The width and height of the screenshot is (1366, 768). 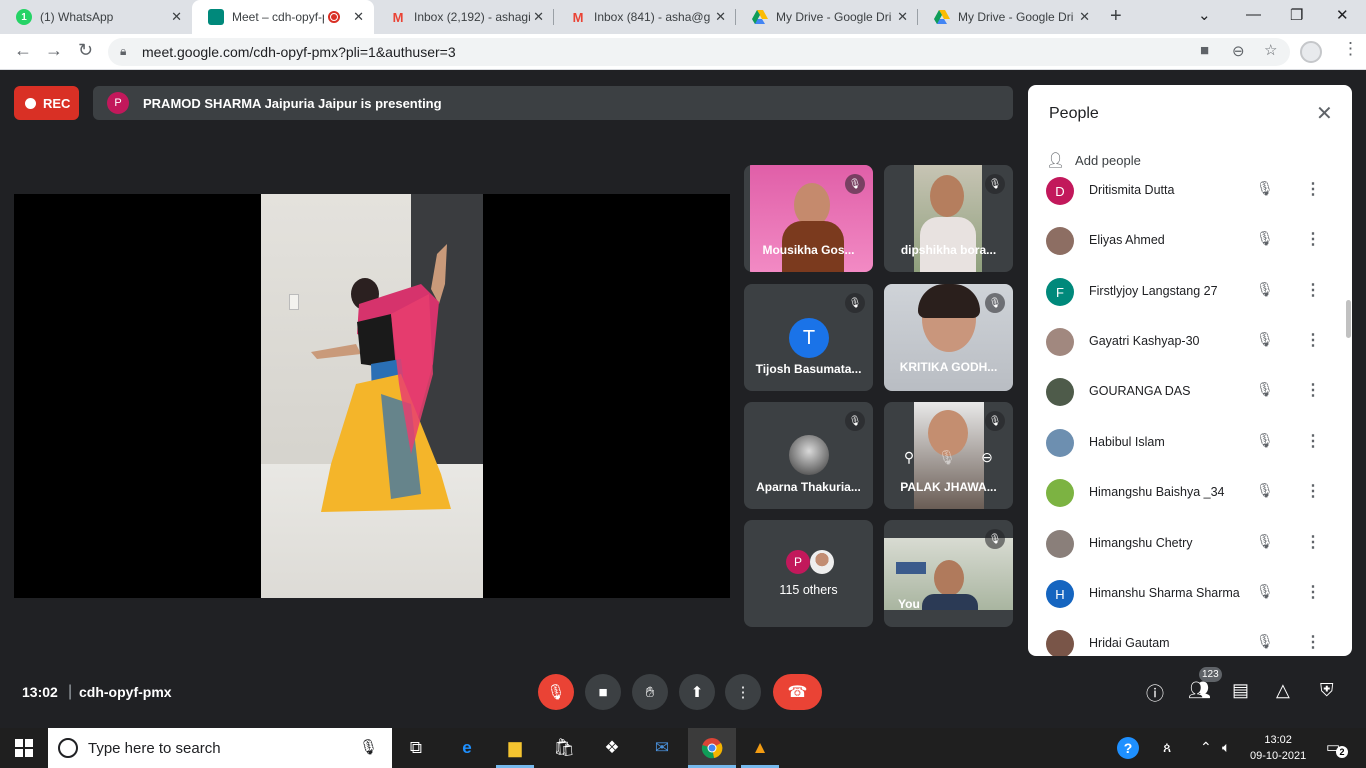 What do you see at coordinates (368, 747) in the screenshot?
I see `microphone-icon: 🎙︎` at bounding box center [368, 747].